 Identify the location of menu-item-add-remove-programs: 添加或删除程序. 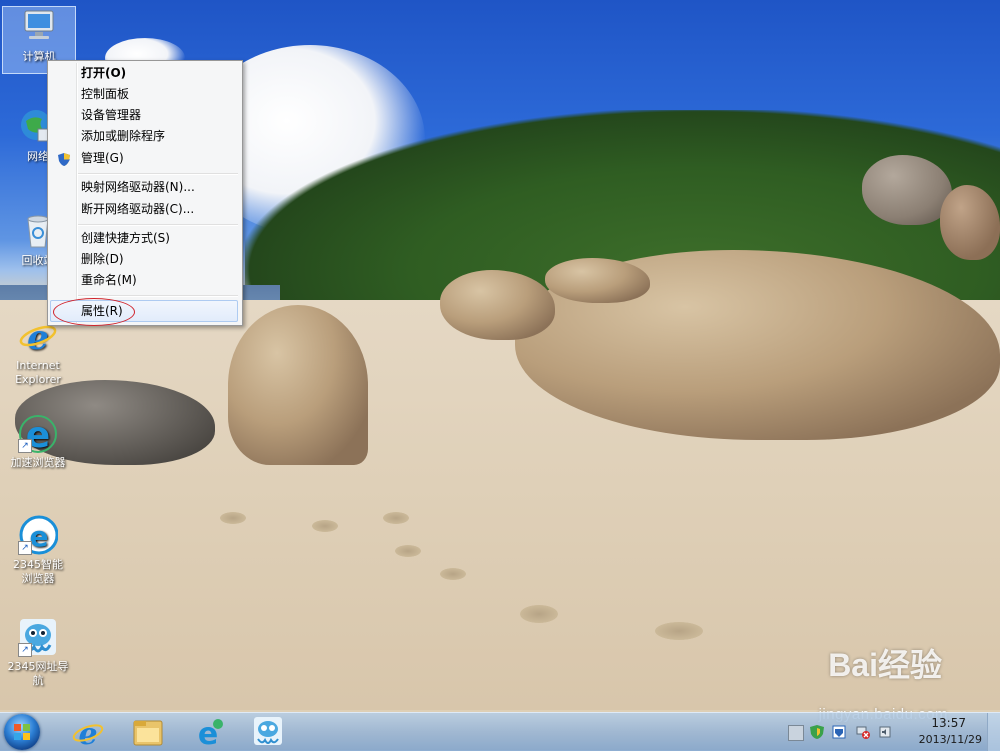
(144, 136).